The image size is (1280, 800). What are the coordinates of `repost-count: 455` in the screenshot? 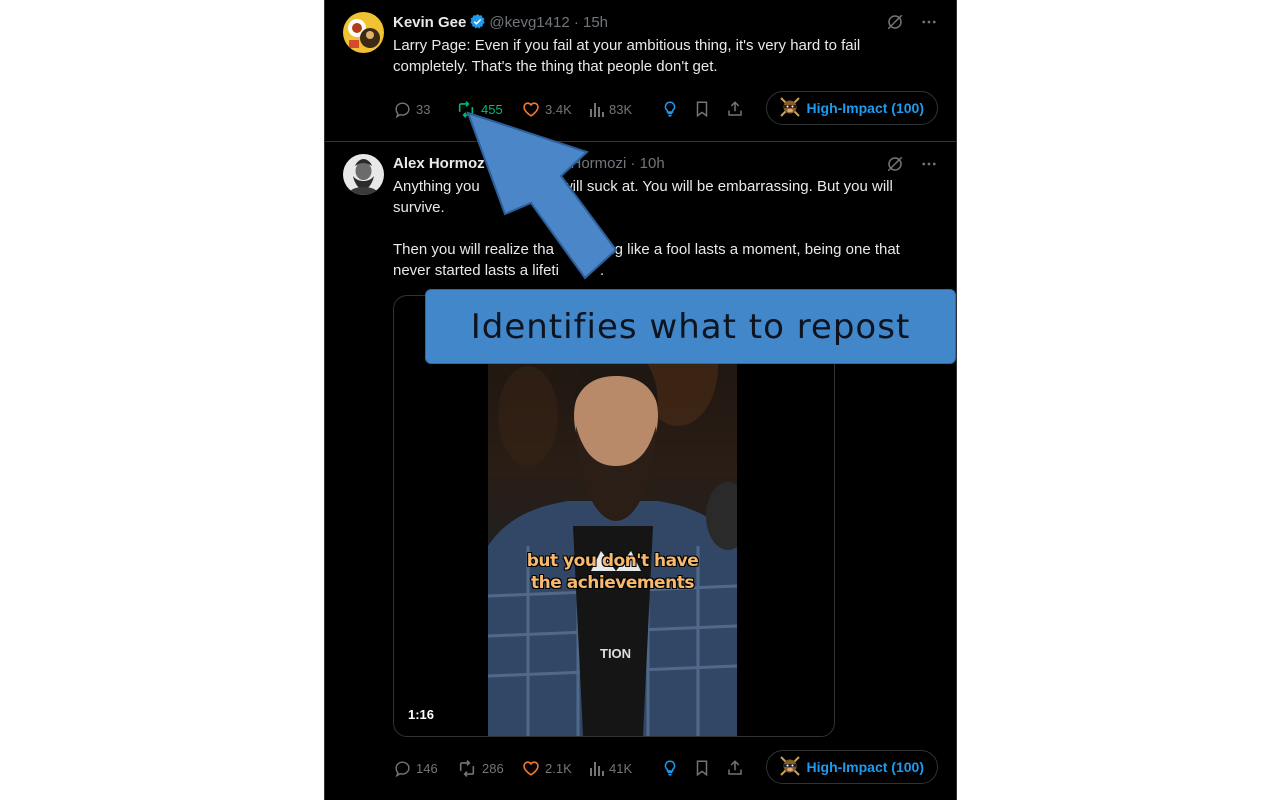 It's located at (492, 109).